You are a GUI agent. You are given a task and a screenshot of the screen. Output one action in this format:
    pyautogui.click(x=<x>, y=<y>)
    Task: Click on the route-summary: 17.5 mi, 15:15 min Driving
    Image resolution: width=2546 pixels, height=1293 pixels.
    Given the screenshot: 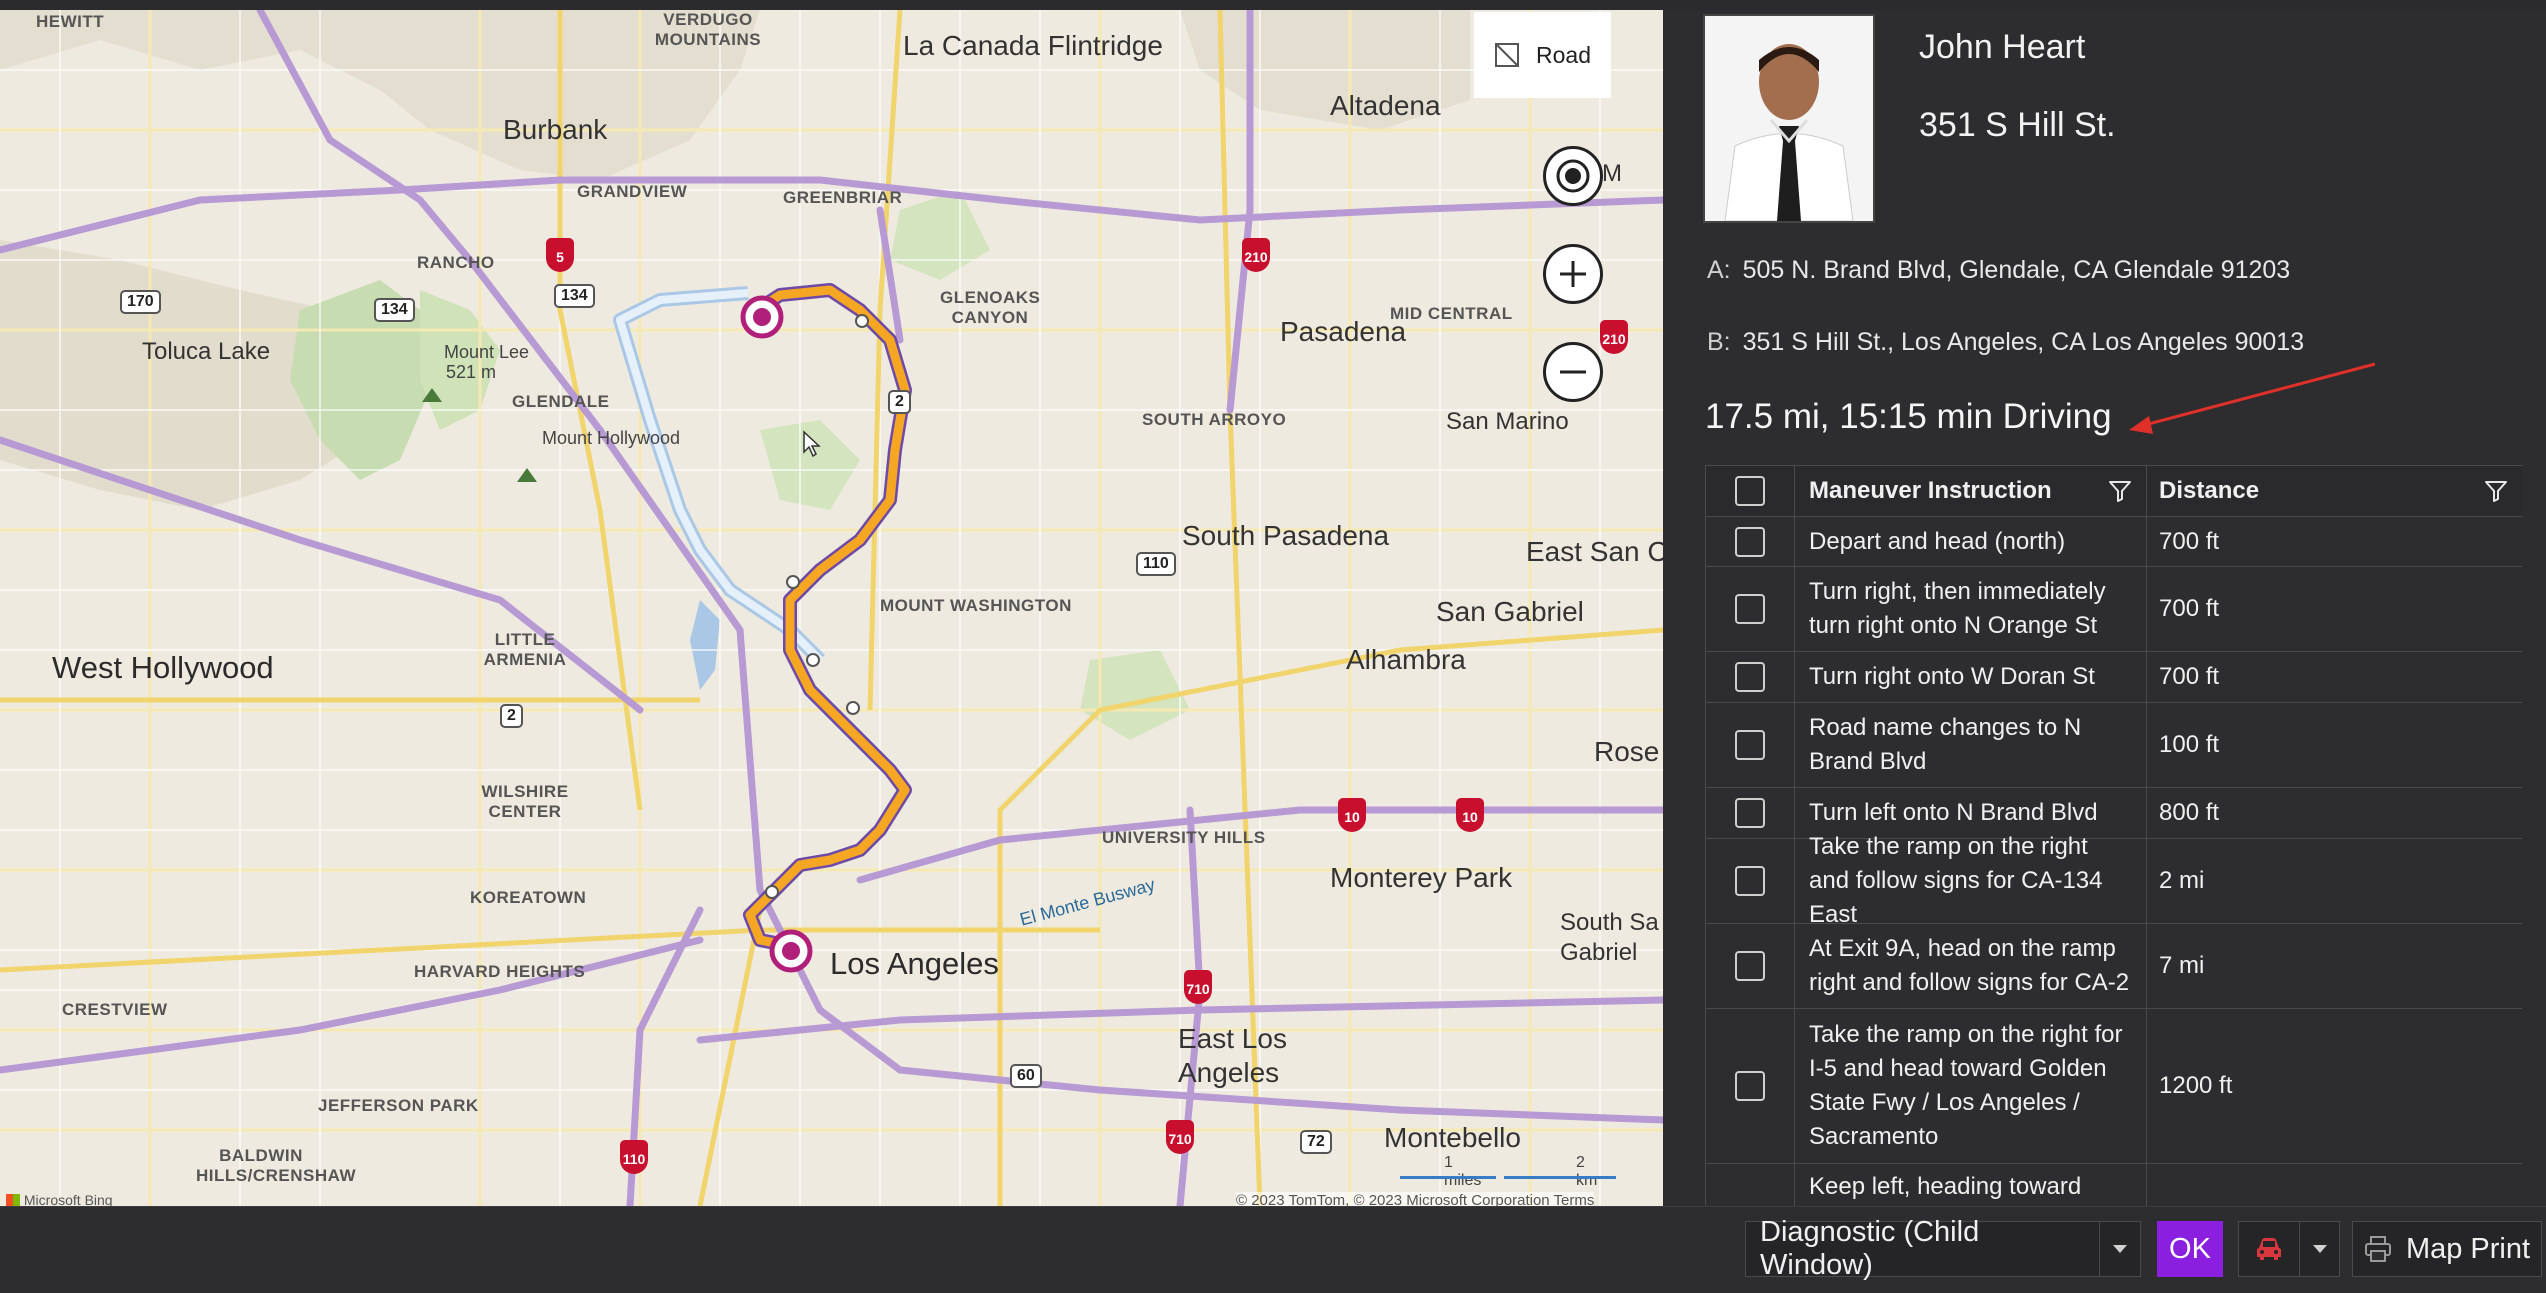 What is the action you would take?
    pyautogui.click(x=1908, y=416)
    